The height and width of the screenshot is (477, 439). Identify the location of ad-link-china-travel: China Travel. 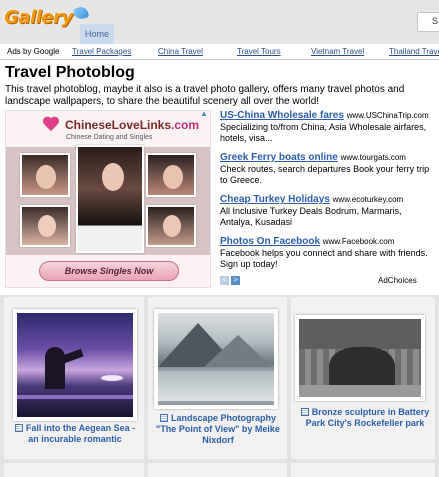
(180, 51).